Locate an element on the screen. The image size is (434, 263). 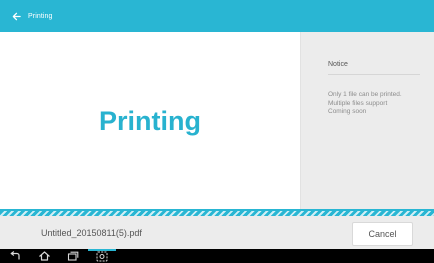
notice-divider is located at coordinates (374, 74).